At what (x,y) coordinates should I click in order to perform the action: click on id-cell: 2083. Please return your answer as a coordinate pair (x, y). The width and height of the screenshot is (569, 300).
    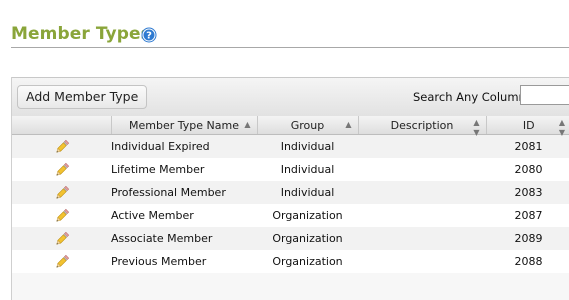
    Looking at the image, I should click on (527, 192).